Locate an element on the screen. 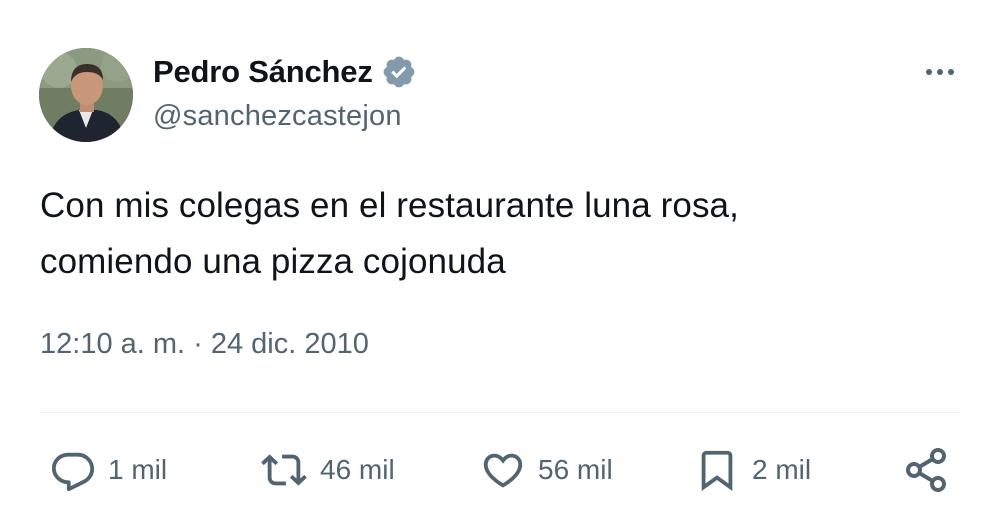  share-icon is located at coordinates (926, 470).